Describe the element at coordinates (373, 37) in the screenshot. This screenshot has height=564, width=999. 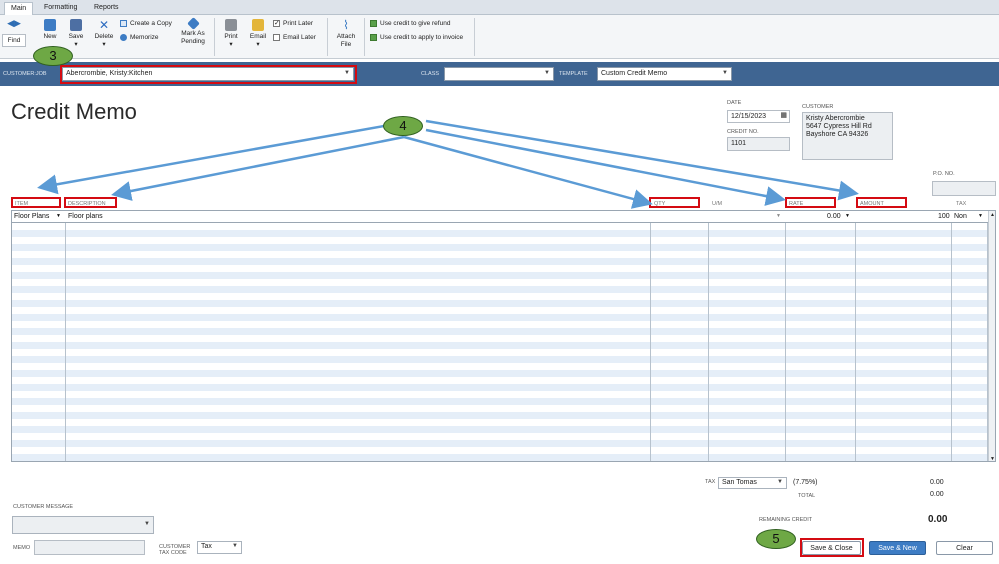
I see `apply-invoice-icon` at that location.